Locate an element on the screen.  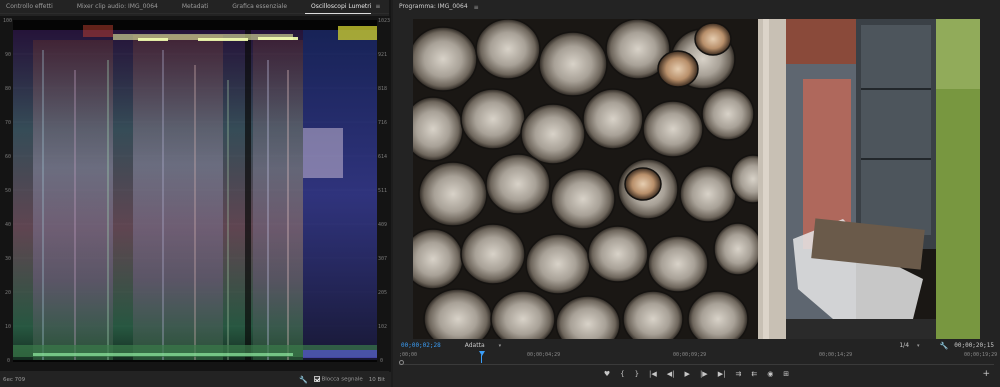
scope-left-scale-label: 60 is located at coordinates (8, 157).